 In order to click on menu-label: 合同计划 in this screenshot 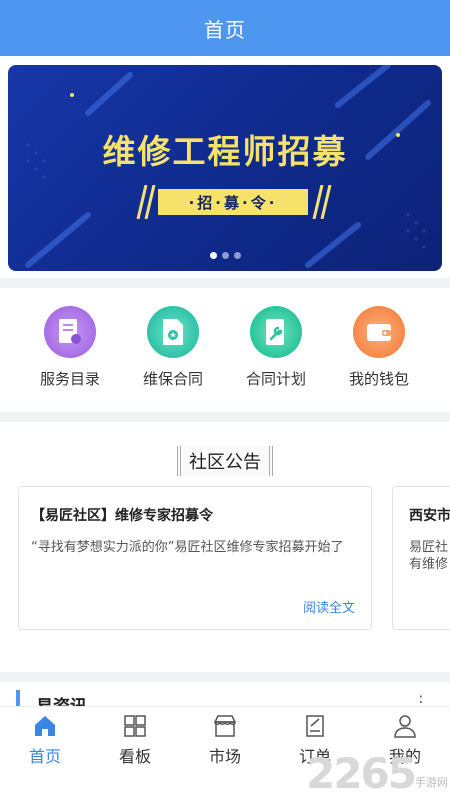, I will do `click(275, 379)`.